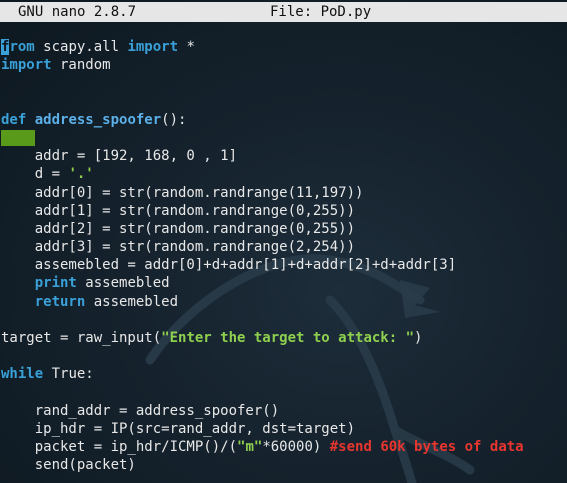  I want to click on code-line-9: addr[0] = str(random.randrange(11,197)), so click(284, 193).